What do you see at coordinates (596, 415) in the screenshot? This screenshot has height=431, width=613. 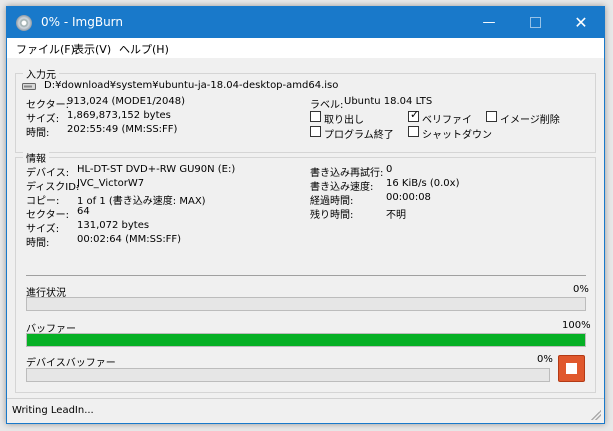 I see `resize-grip` at bounding box center [596, 415].